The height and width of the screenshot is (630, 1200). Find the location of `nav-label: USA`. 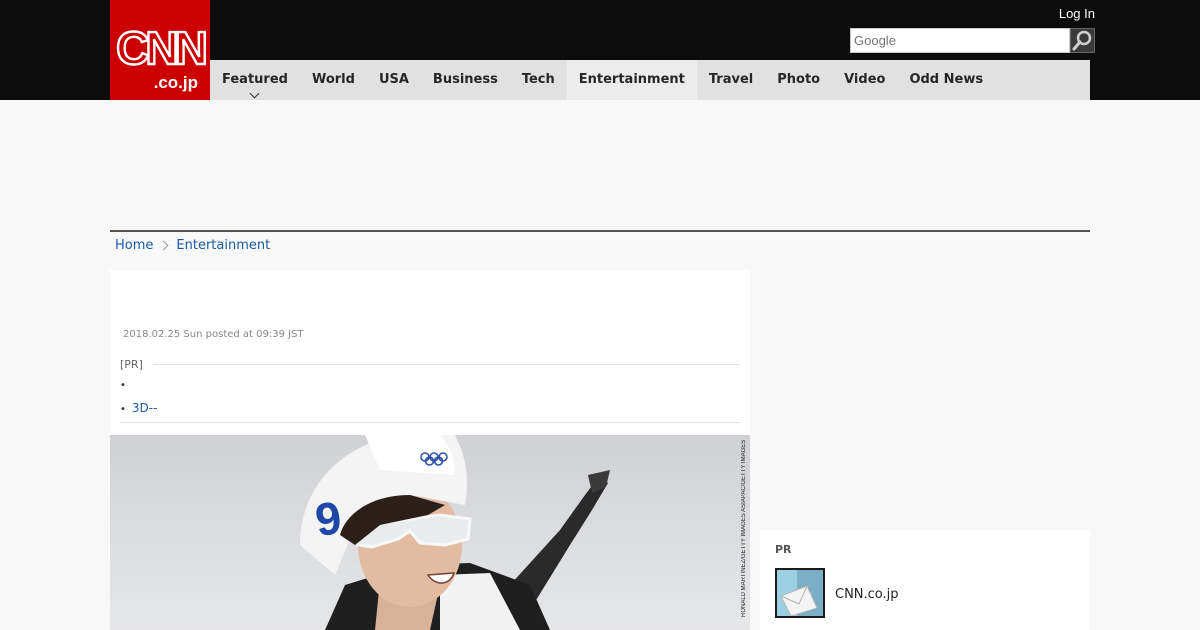

nav-label: USA is located at coordinates (393, 79).